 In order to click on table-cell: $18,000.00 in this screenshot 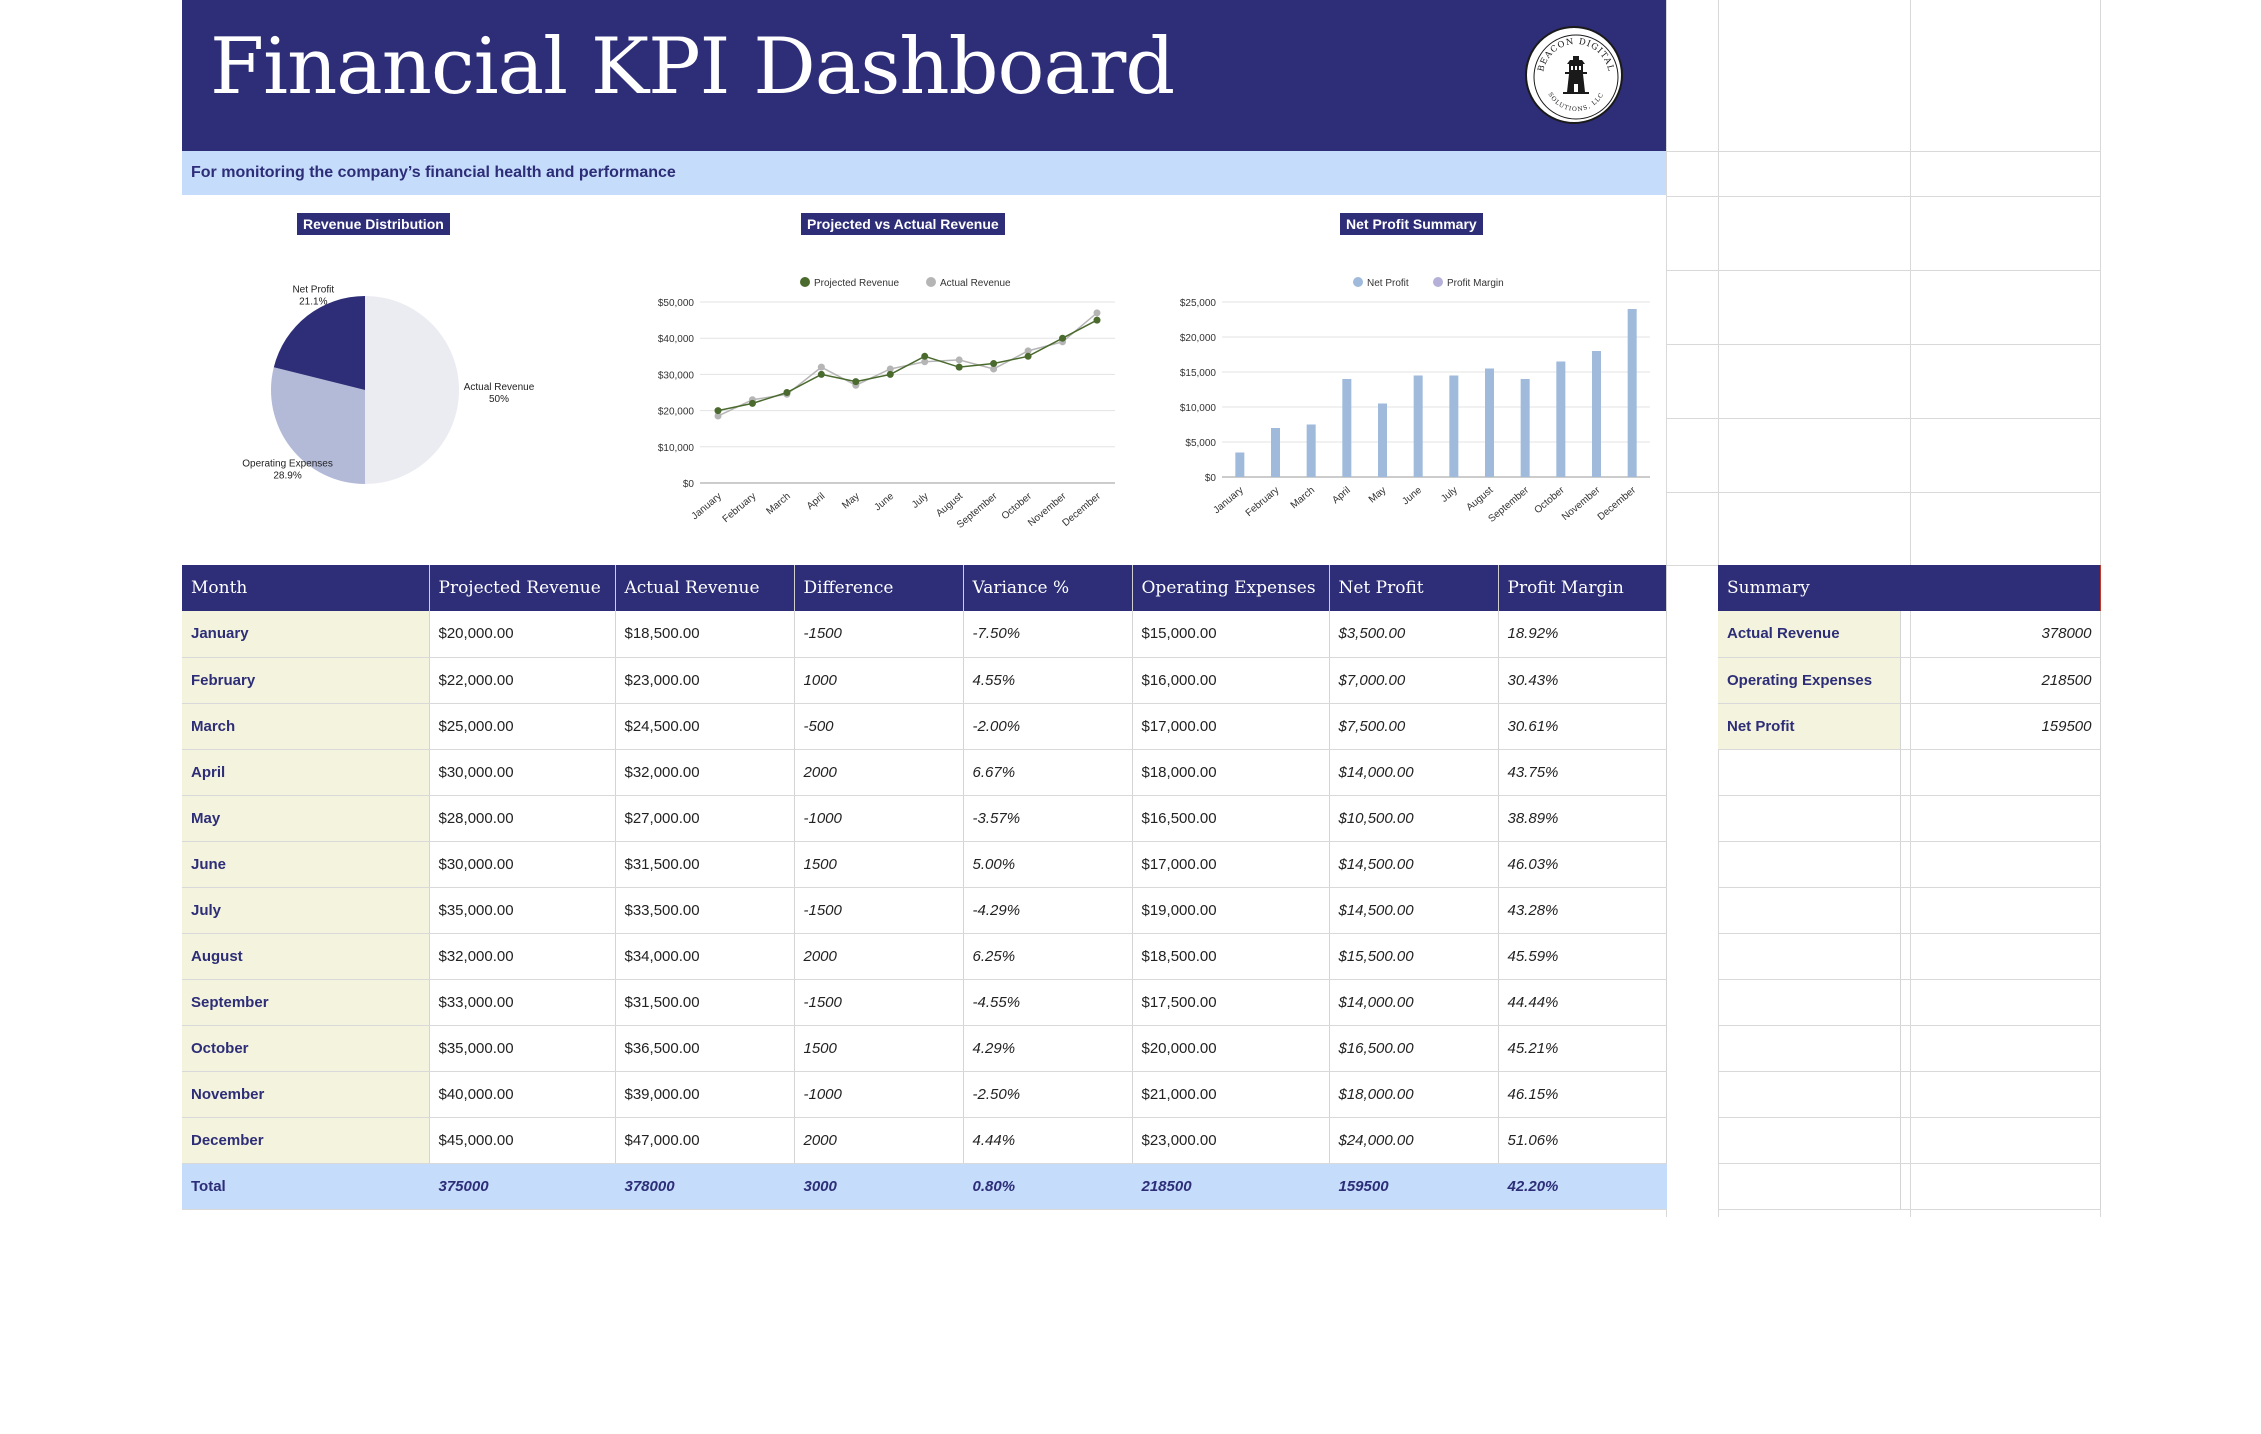, I will do `click(1414, 1094)`.